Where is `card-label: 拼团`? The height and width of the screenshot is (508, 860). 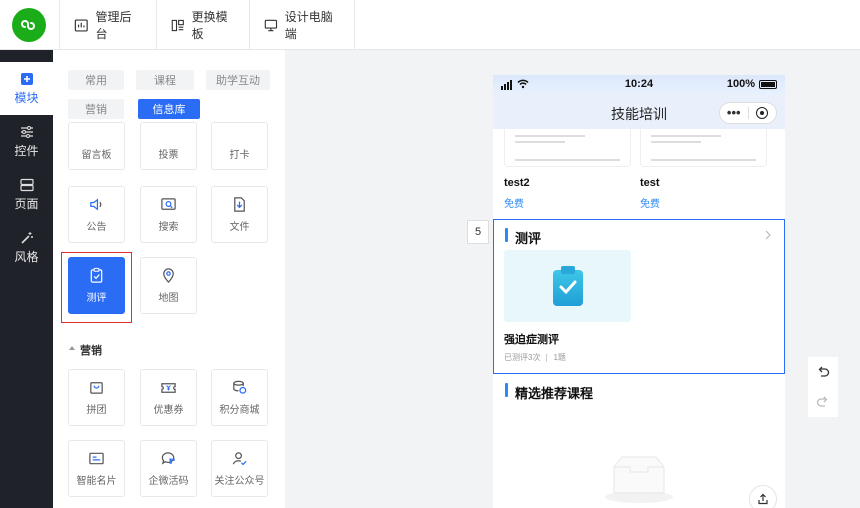
card-label: 拼团 is located at coordinates (96, 410).